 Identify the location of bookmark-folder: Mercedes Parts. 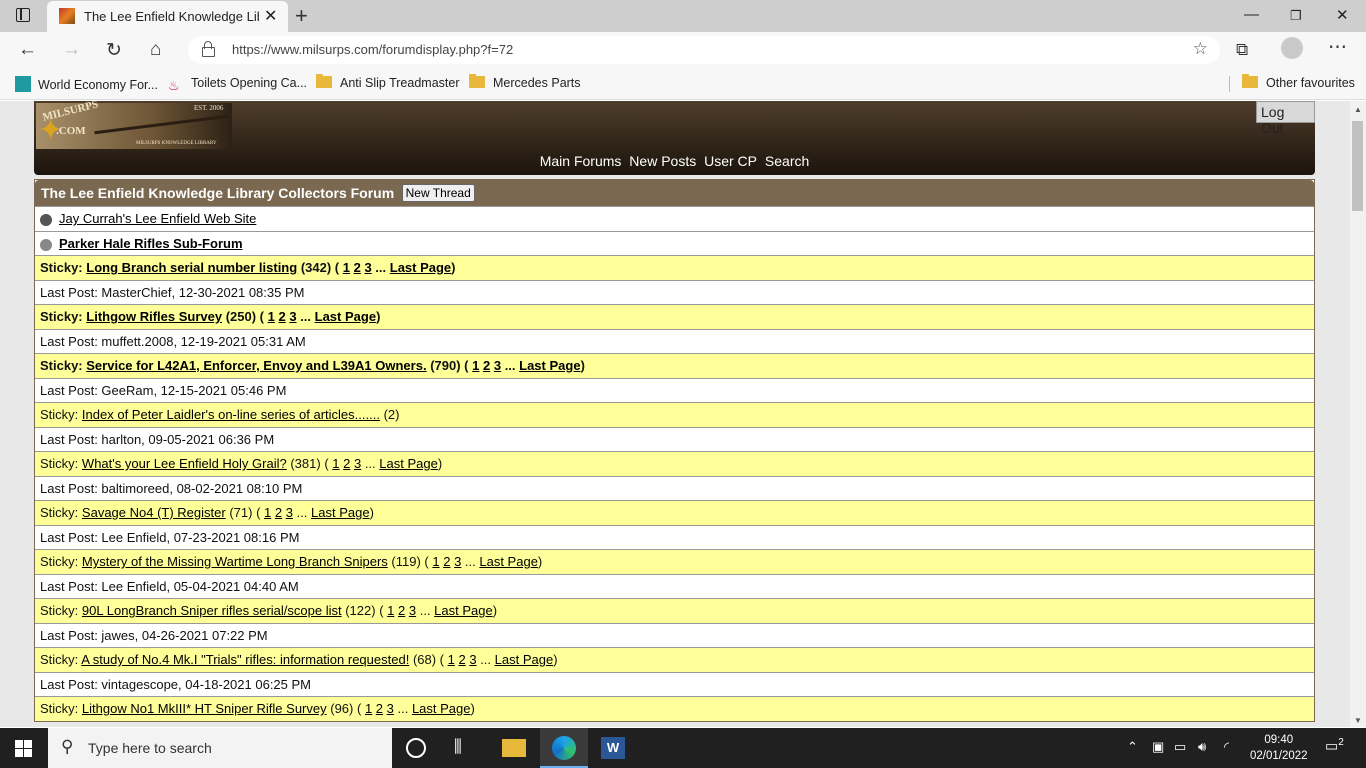
(525, 82).